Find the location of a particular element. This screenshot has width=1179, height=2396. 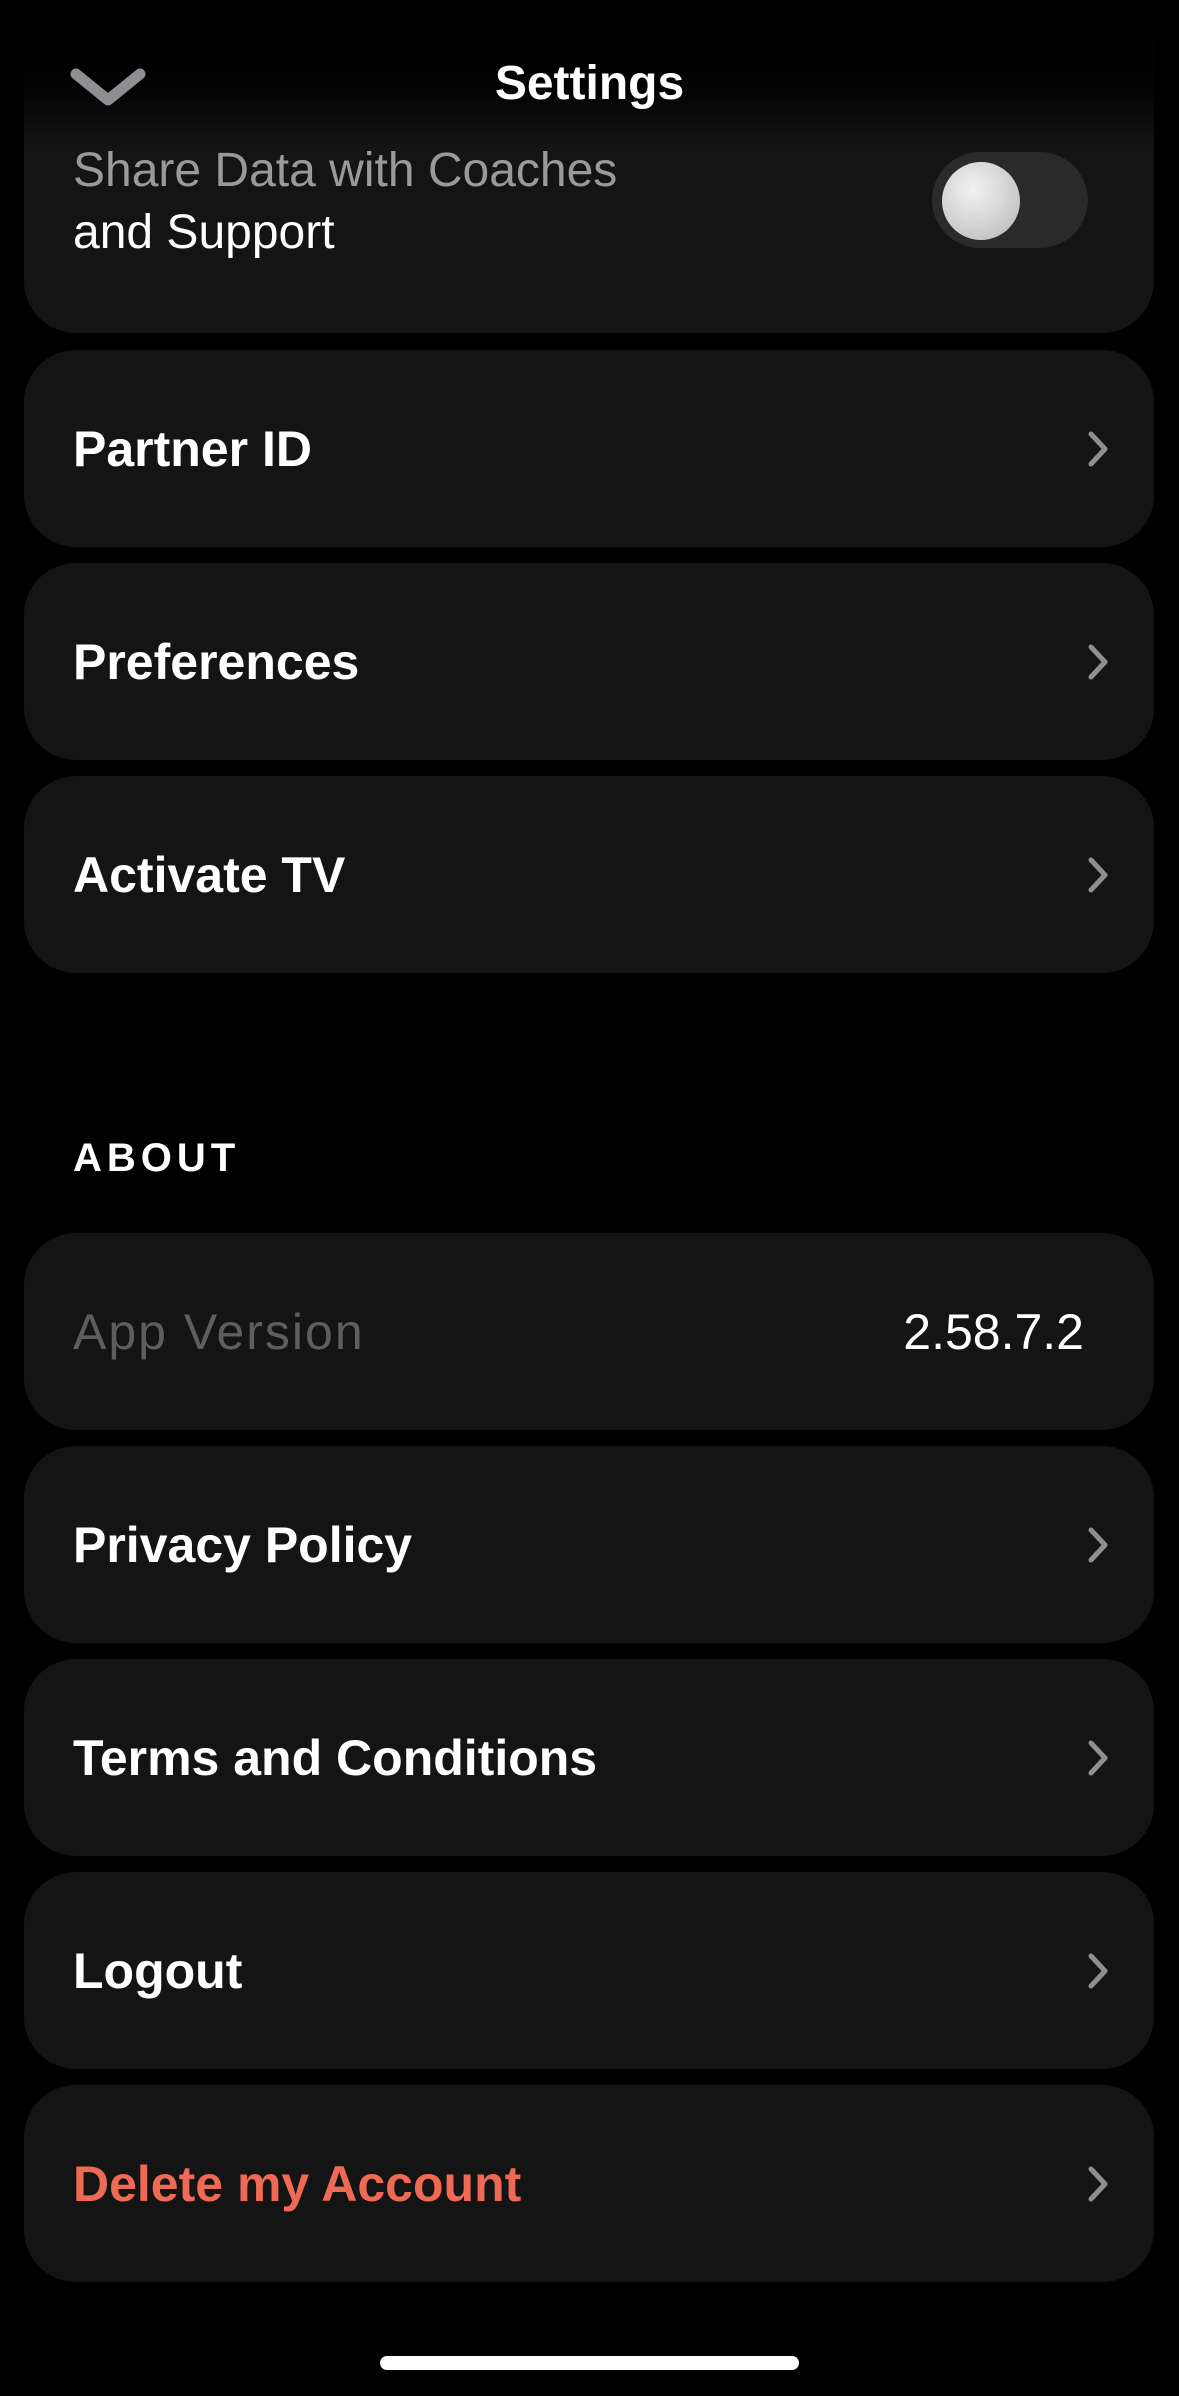

header: Settings is located at coordinates (589, 75).